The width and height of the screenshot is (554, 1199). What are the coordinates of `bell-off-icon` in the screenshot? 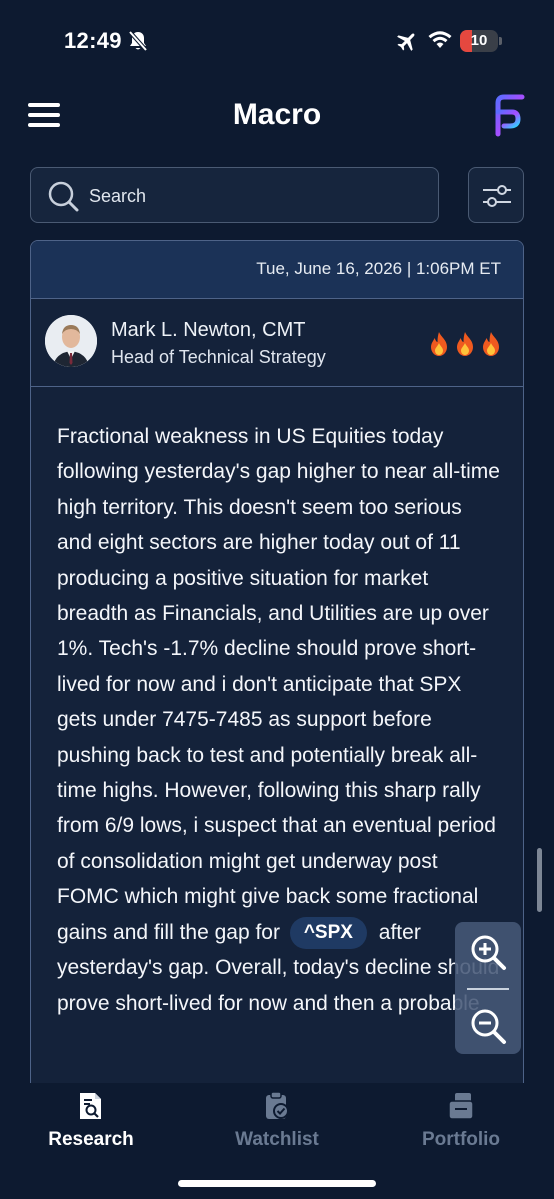 It's located at (138, 41).